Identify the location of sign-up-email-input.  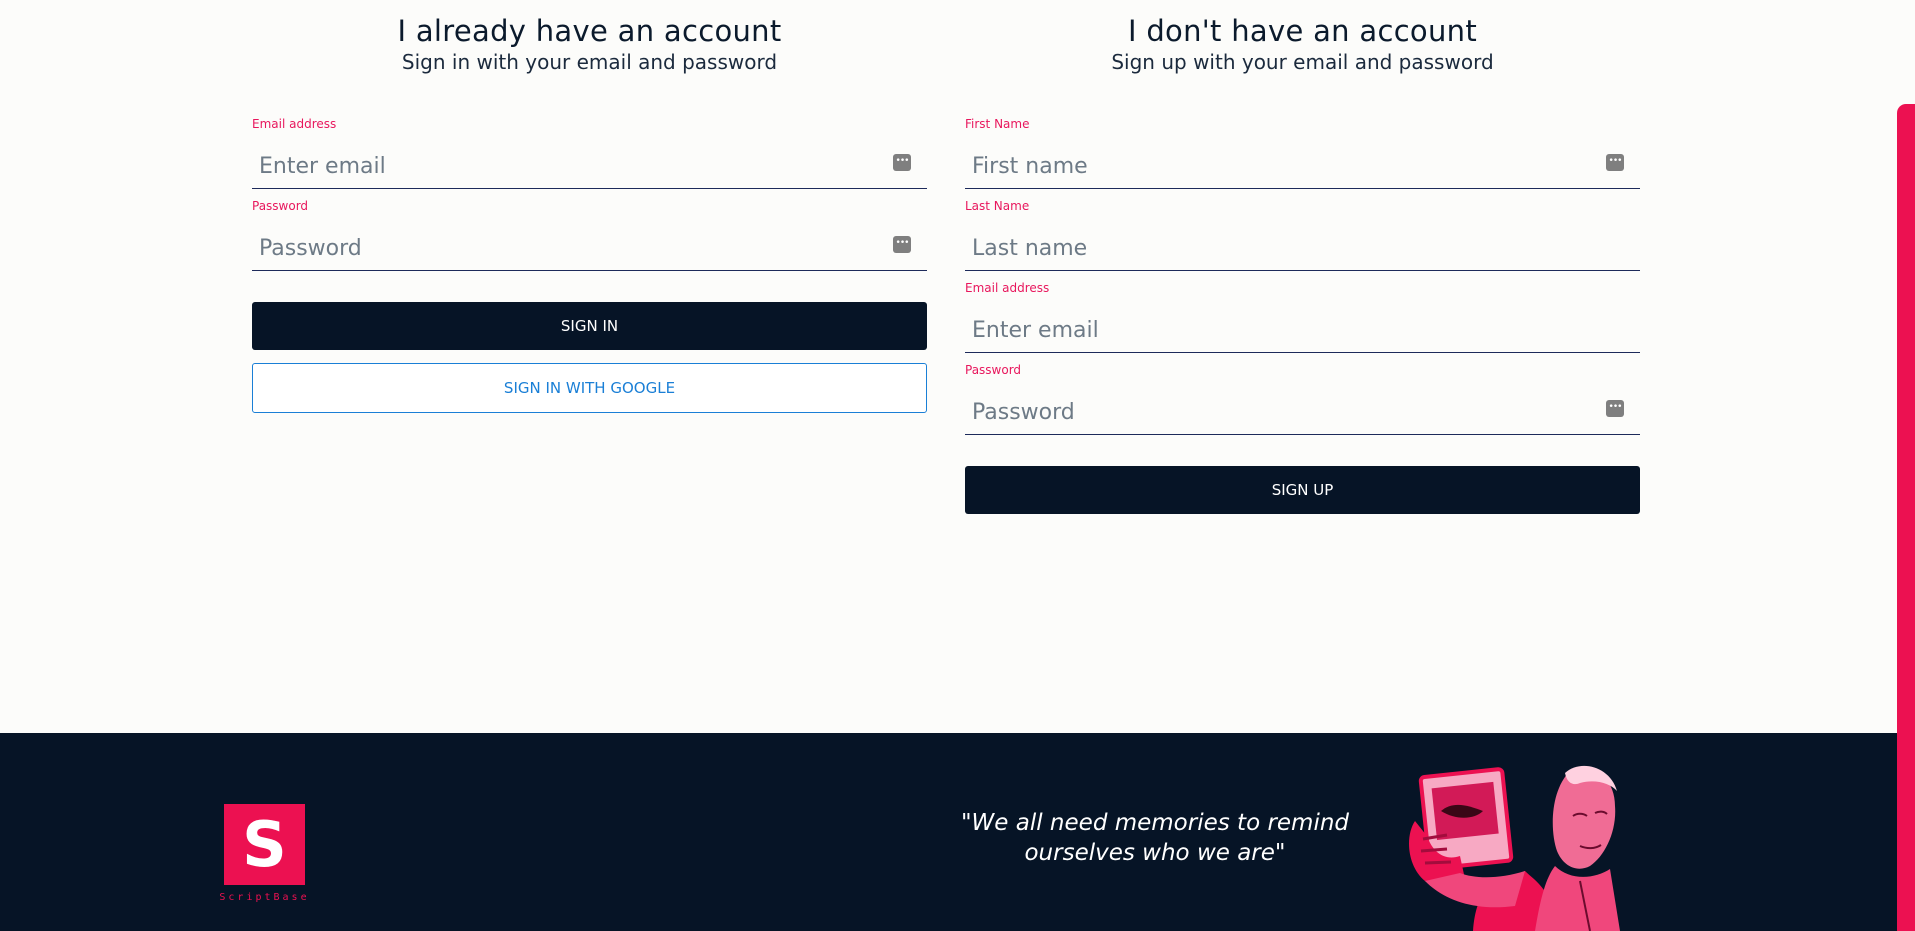
(1302, 324).